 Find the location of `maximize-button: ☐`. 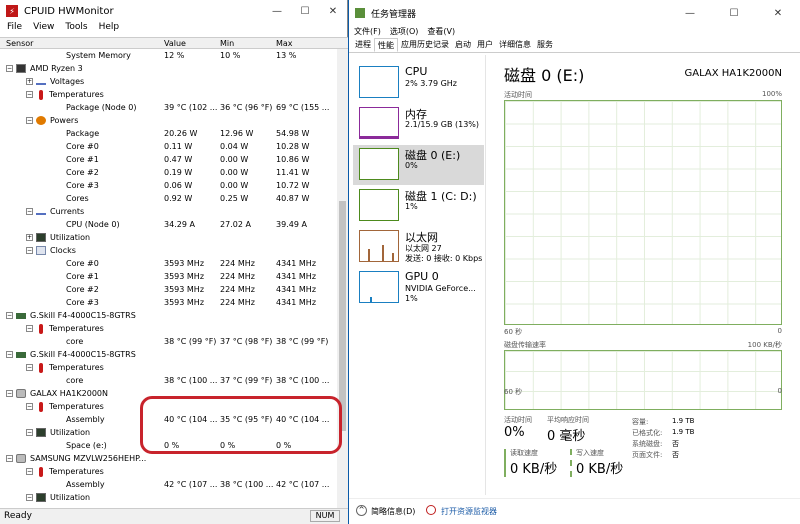

maximize-button: ☐ is located at coordinates (305, 11).